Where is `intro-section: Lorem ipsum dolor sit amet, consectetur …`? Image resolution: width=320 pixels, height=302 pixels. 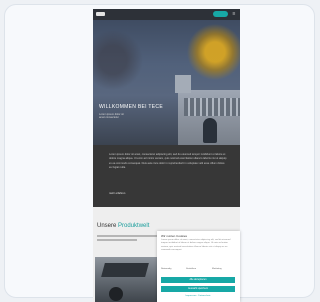
intro-section: Lorem ipsum dolor sit amet, consectetur … is located at coordinates (166, 176).